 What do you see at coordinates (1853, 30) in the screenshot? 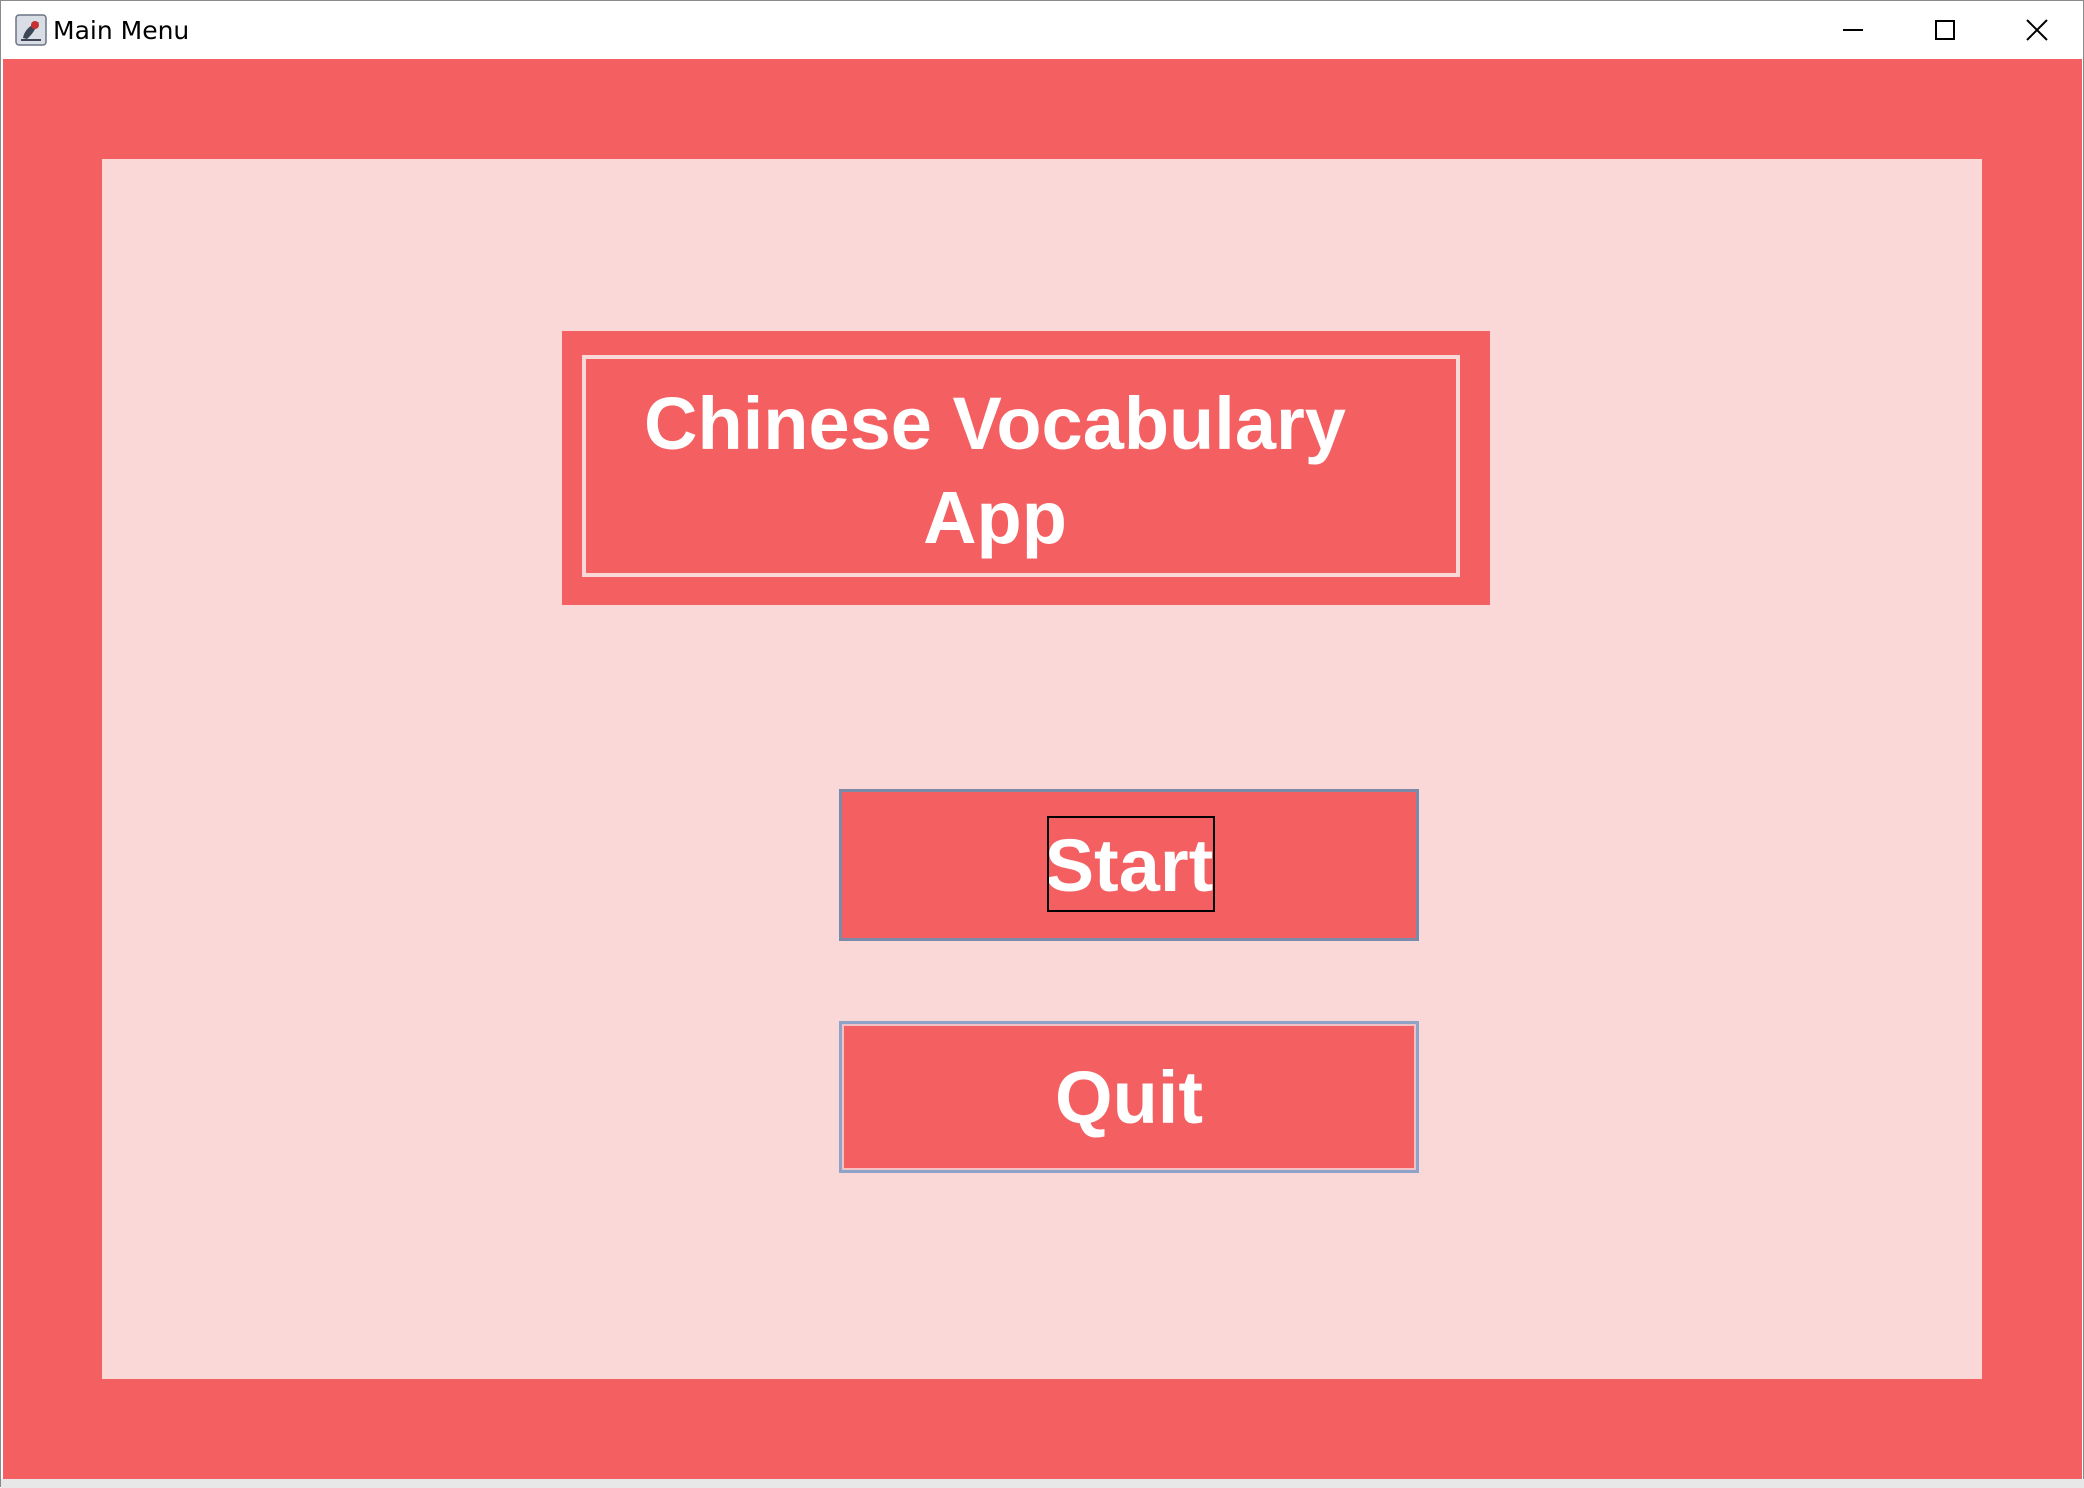
I see `minimize-button` at bounding box center [1853, 30].